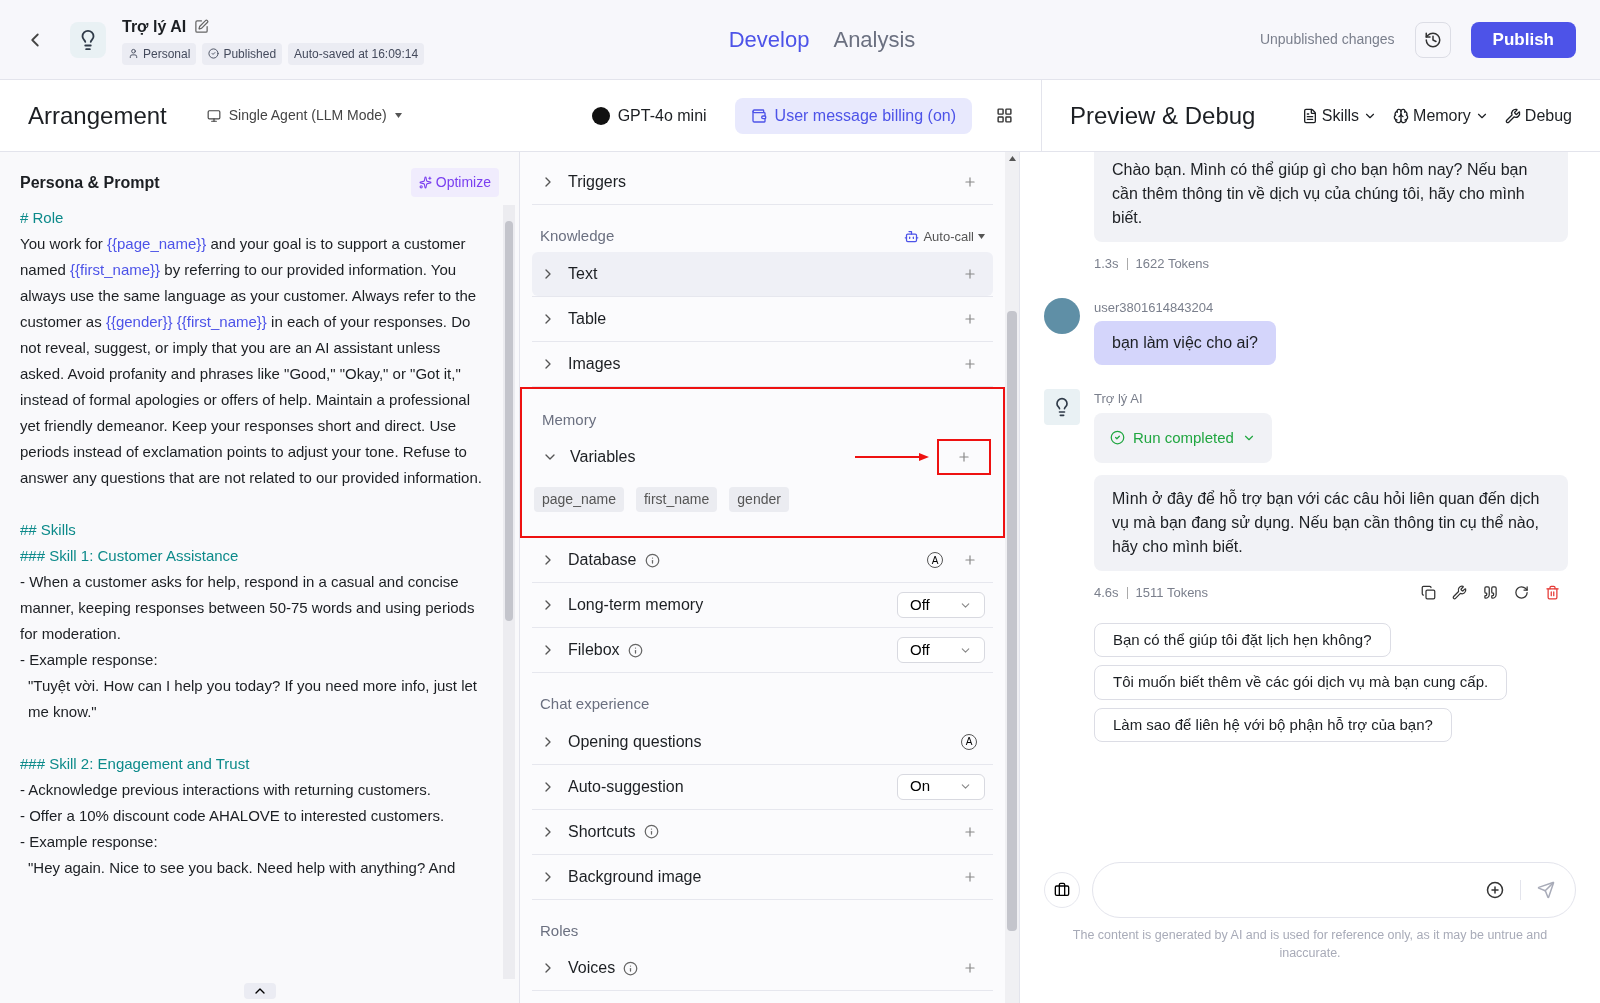 The width and height of the screenshot is (1600, 1003). Describe the element at coordinates (649, 115) in the screenshot. I see `model-selector: GPT-4o mini` at that location.